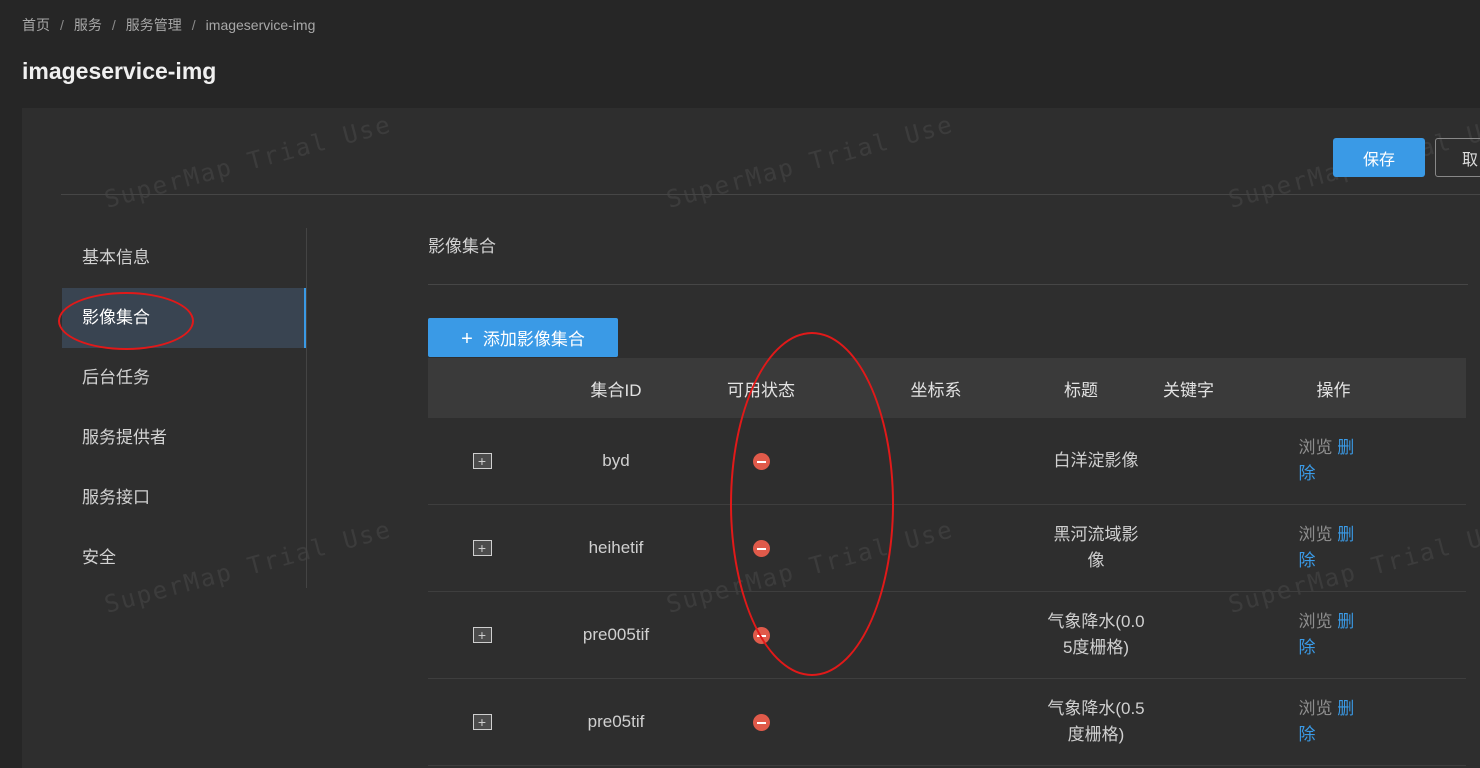  I want to click on sidebar-item-background-tasks: 后台任务, so click(184, 378).